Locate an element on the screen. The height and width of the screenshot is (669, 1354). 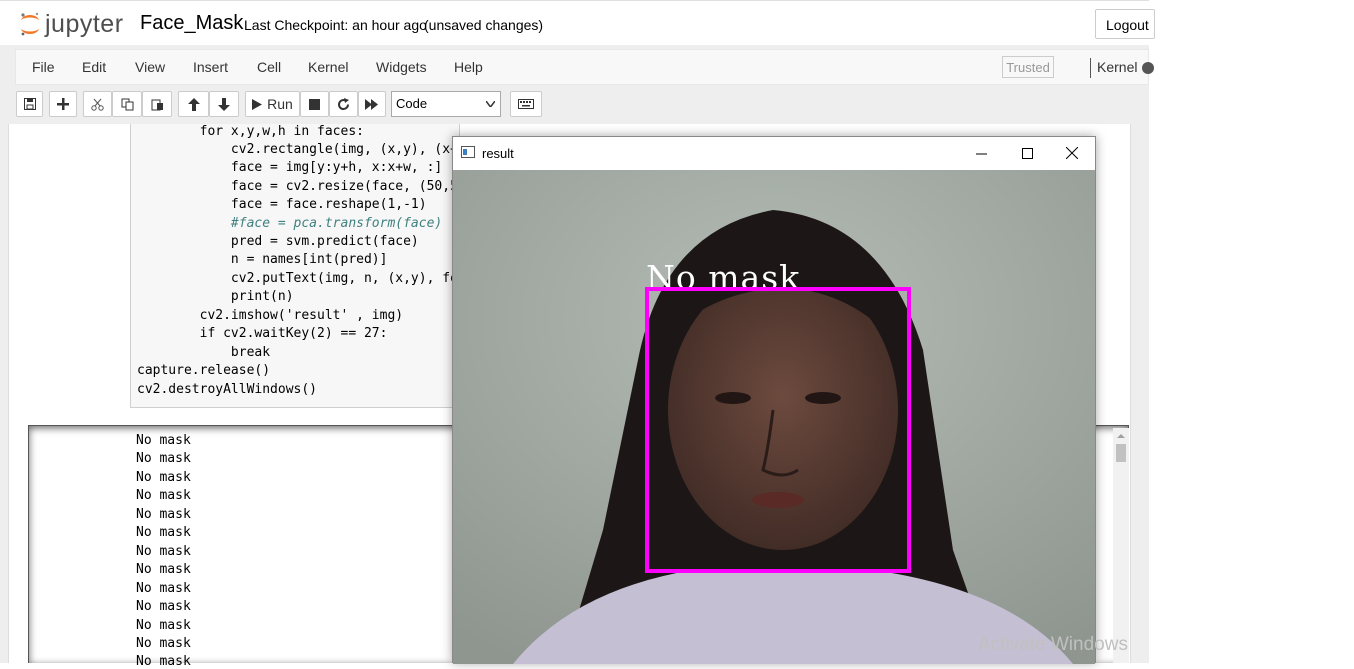
menu-view: View is located at coordinates (150, 67).